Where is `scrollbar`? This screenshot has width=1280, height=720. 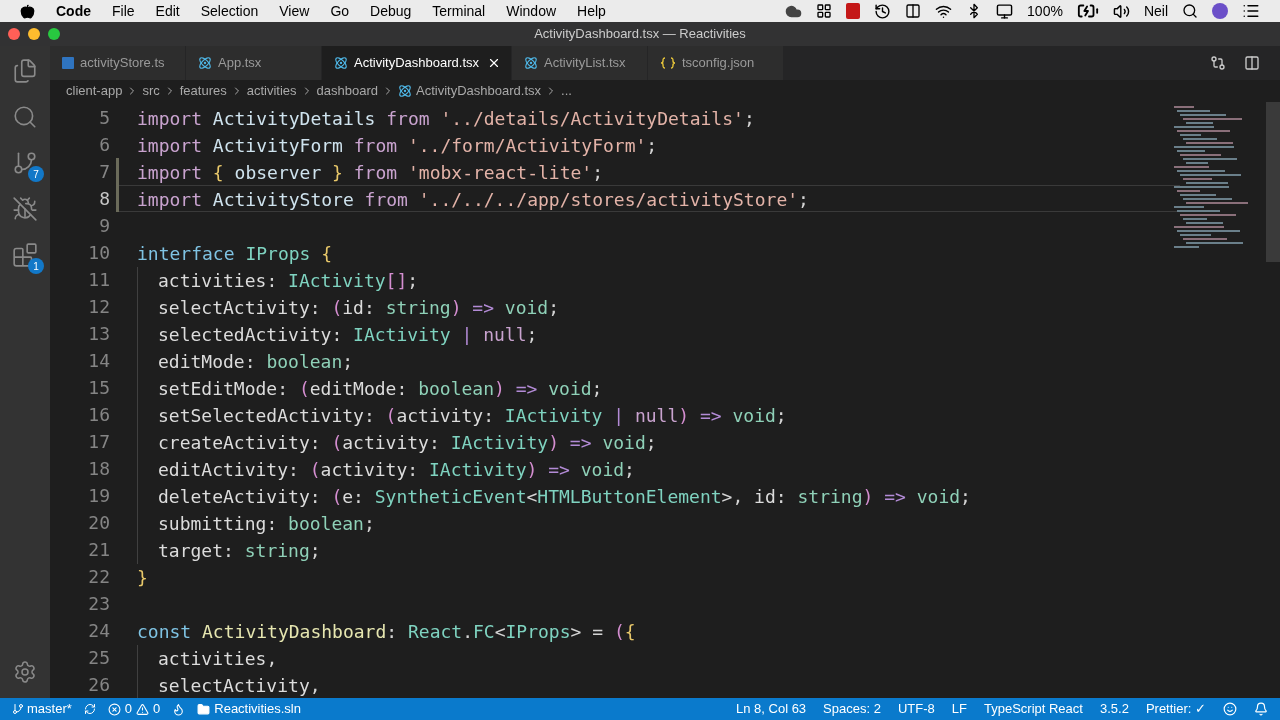 scrollbar is located at coordinates (1273, 182).